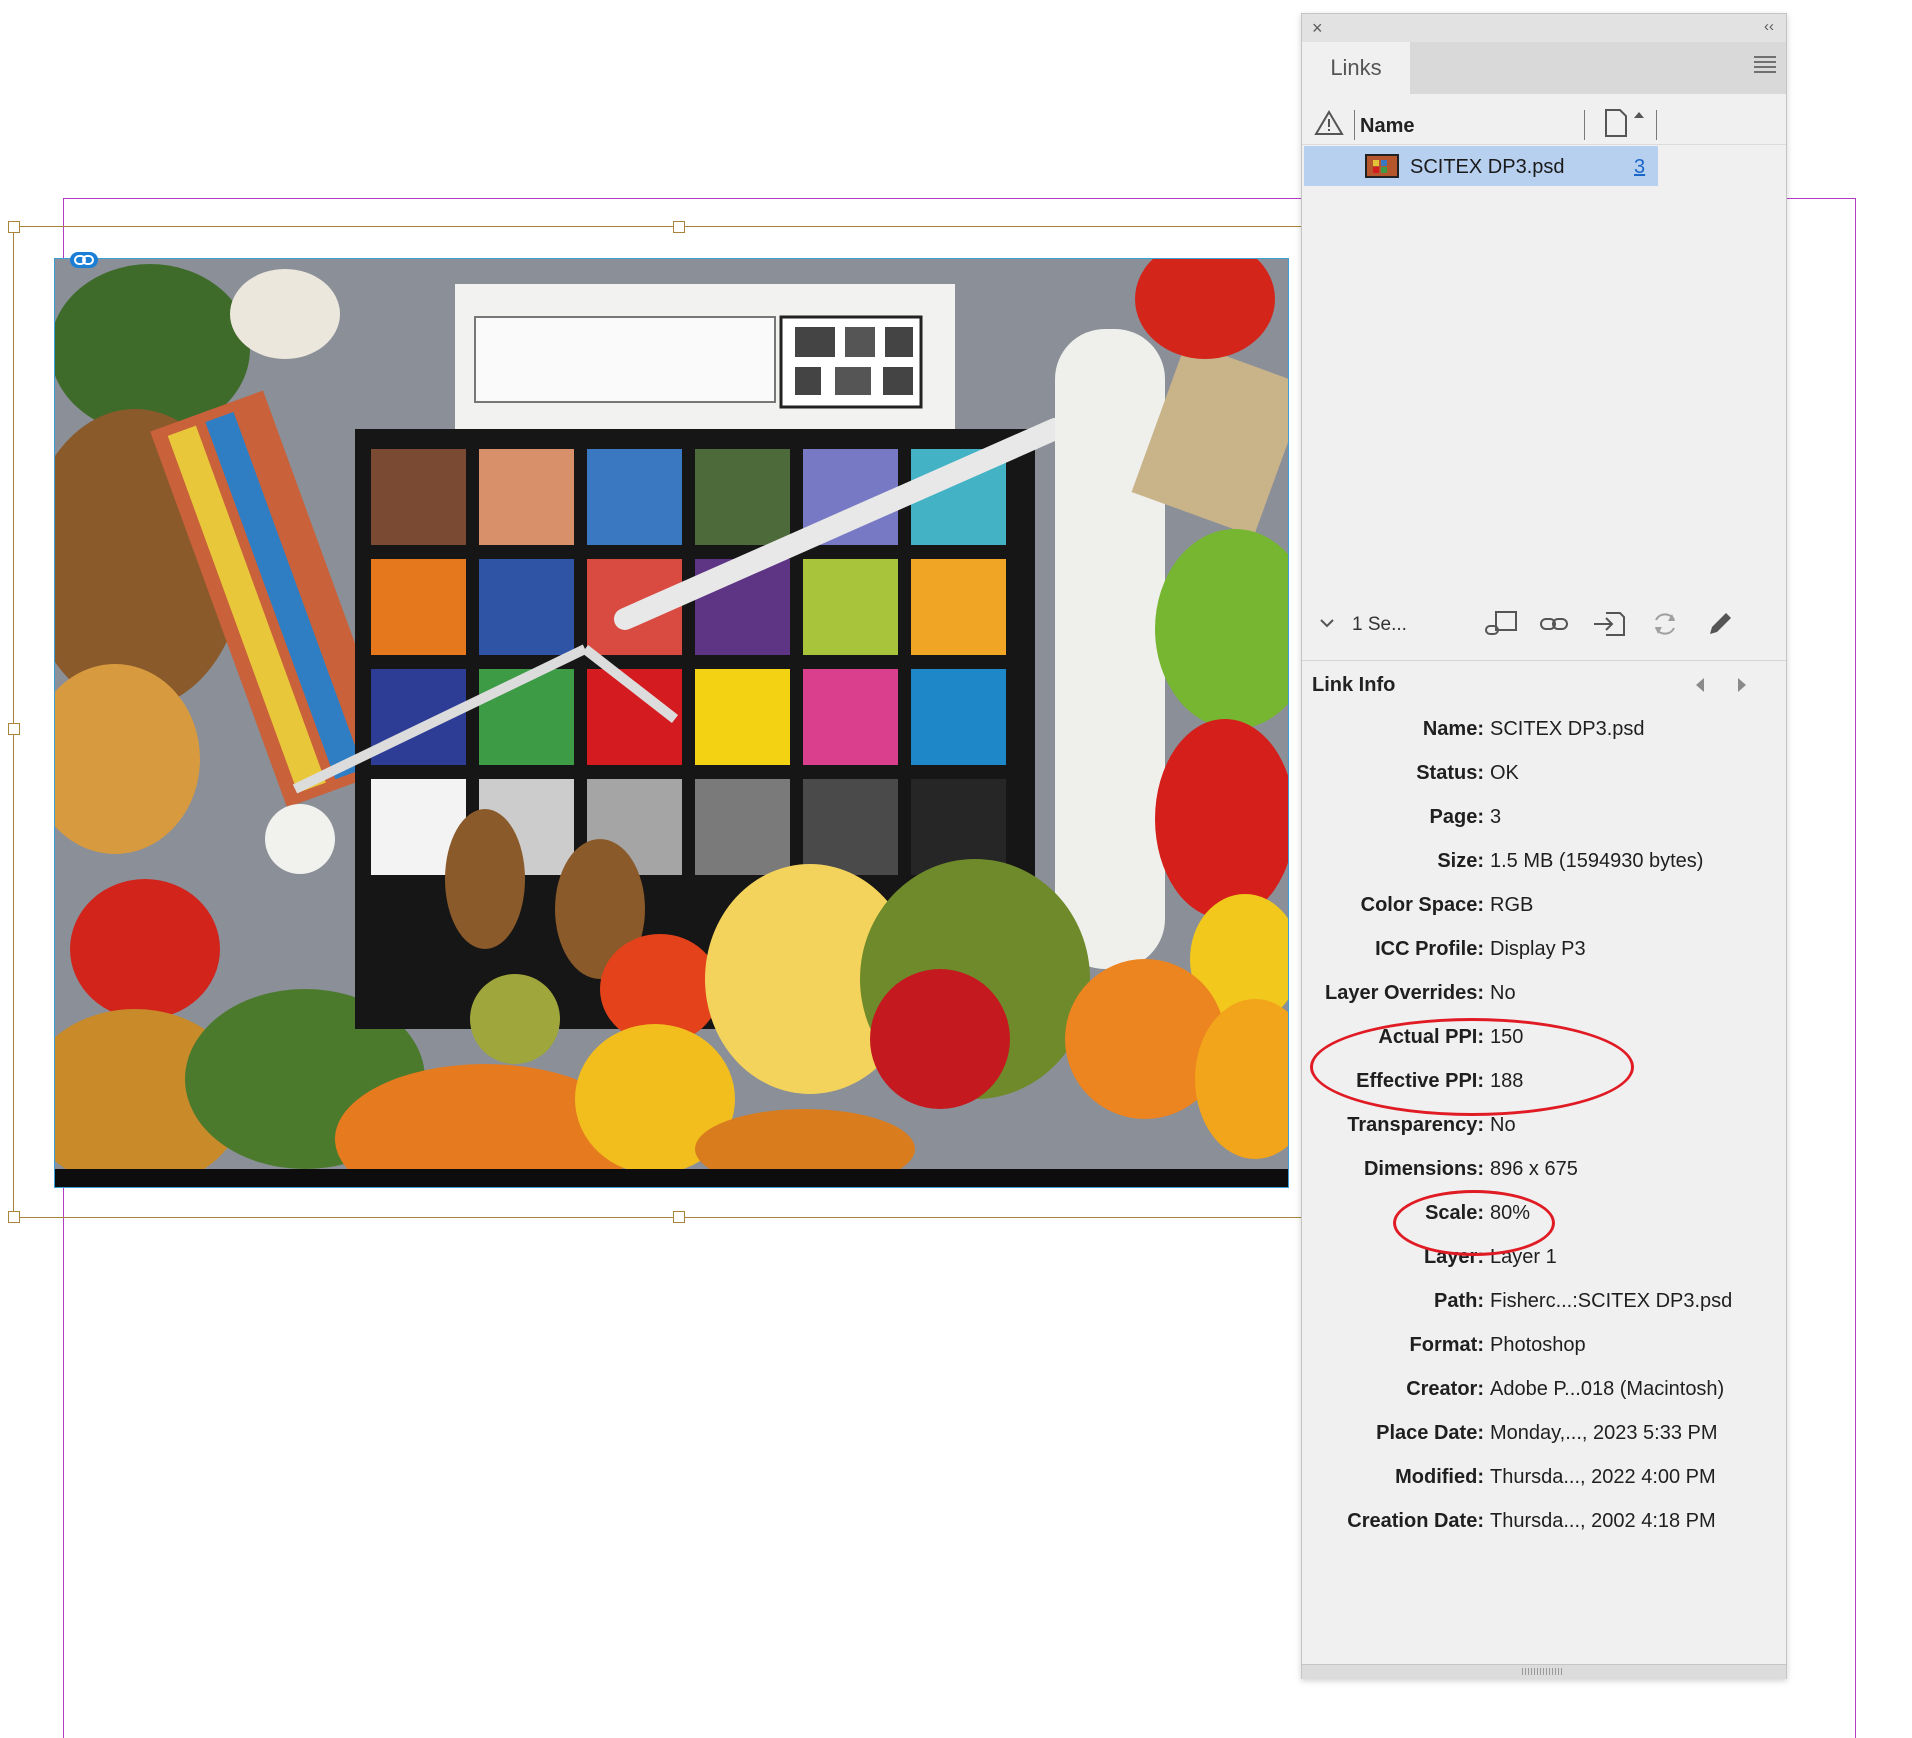 Image resolution: width=1912 pixels, height=1738 pixels. I want to click on info-row-format: Format: Photoshop, so click(1544, 1349).